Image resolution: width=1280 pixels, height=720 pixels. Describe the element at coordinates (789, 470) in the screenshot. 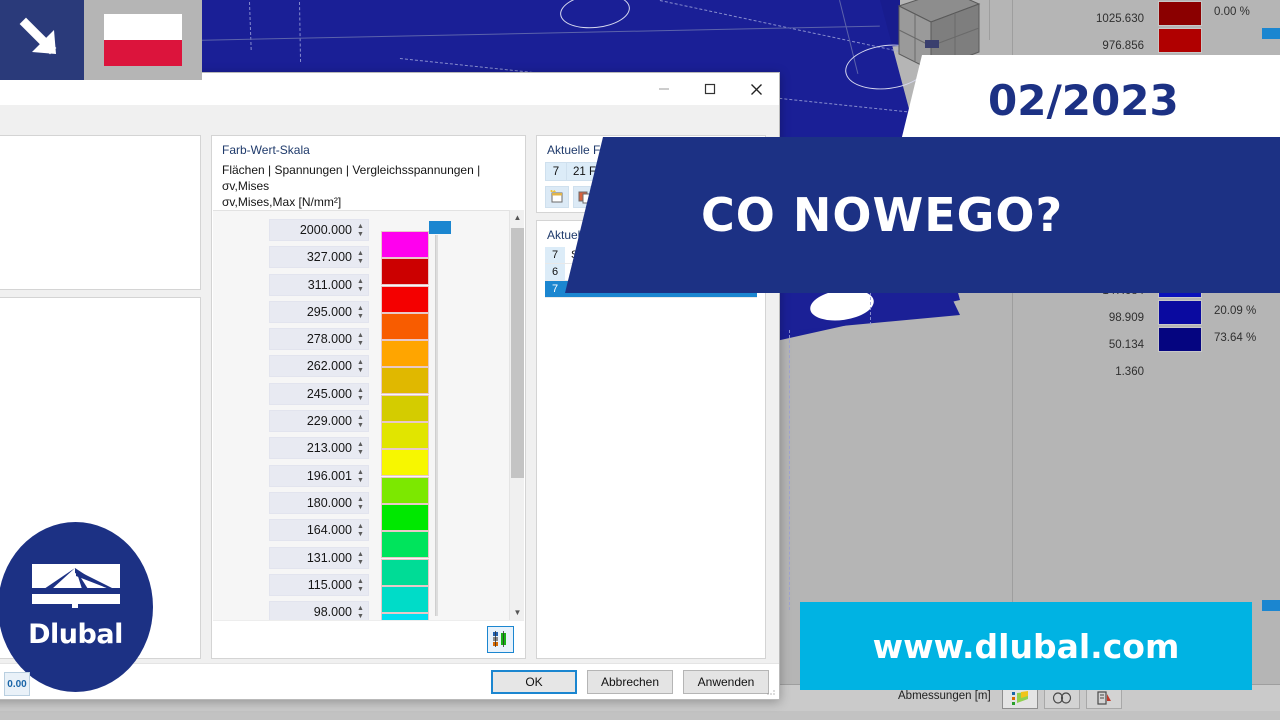

I see `model-dashed-line` at that location.